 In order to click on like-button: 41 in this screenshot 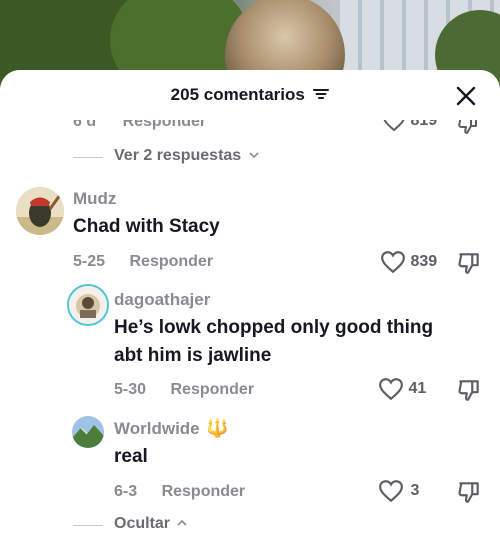, I will do `click(402, 389)`.